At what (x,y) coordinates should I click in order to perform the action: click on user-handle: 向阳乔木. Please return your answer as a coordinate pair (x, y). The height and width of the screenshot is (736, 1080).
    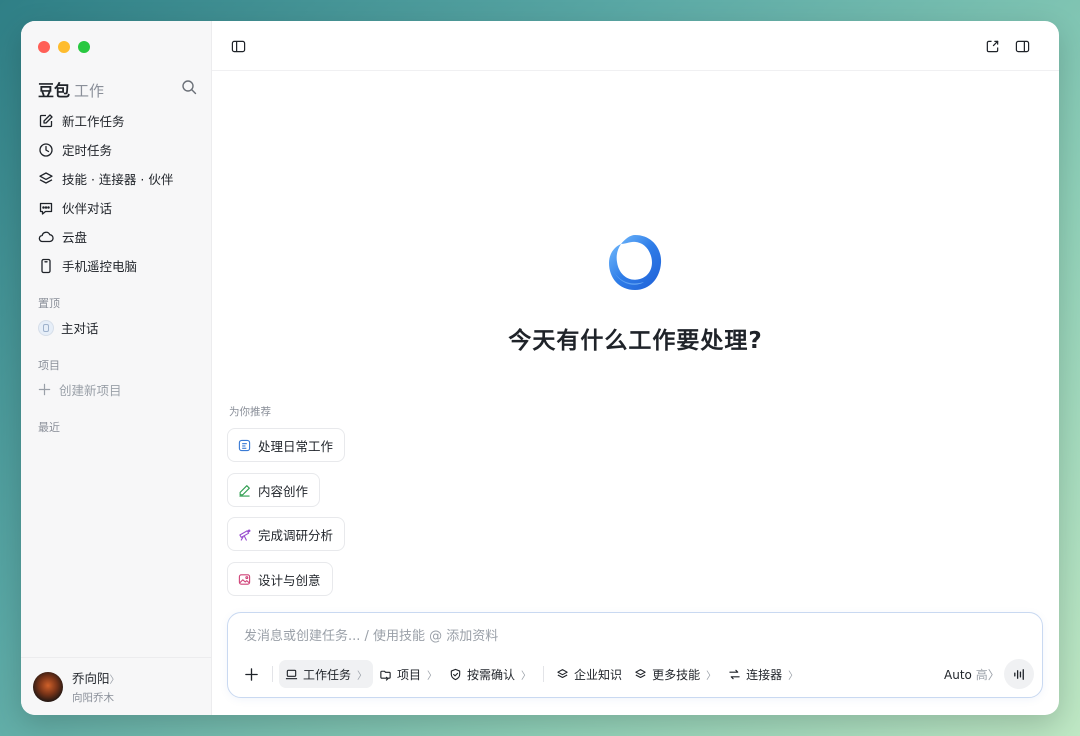
    Looking at the image, I should click on (93, 698).